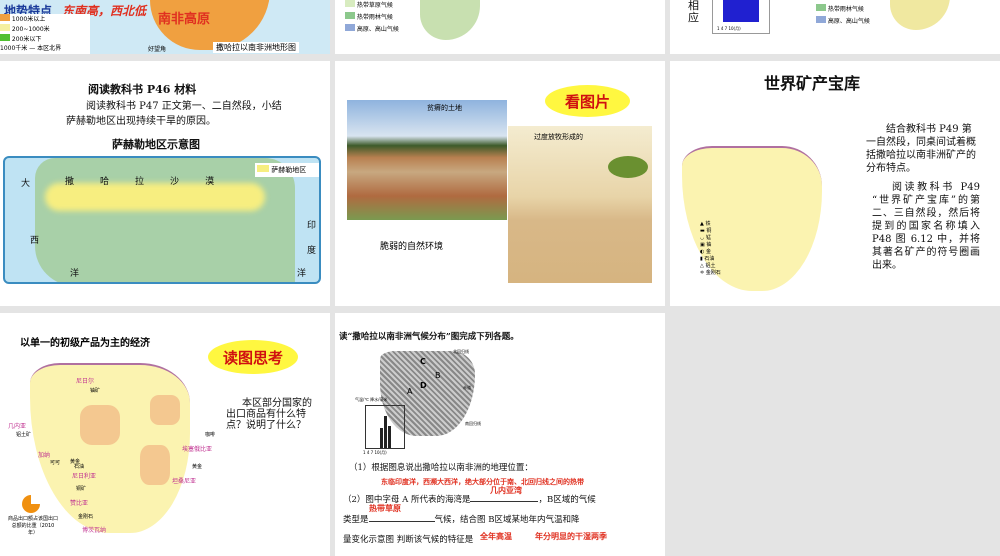  I want to click on answer-temp: 全年高温, so click(496, 536).